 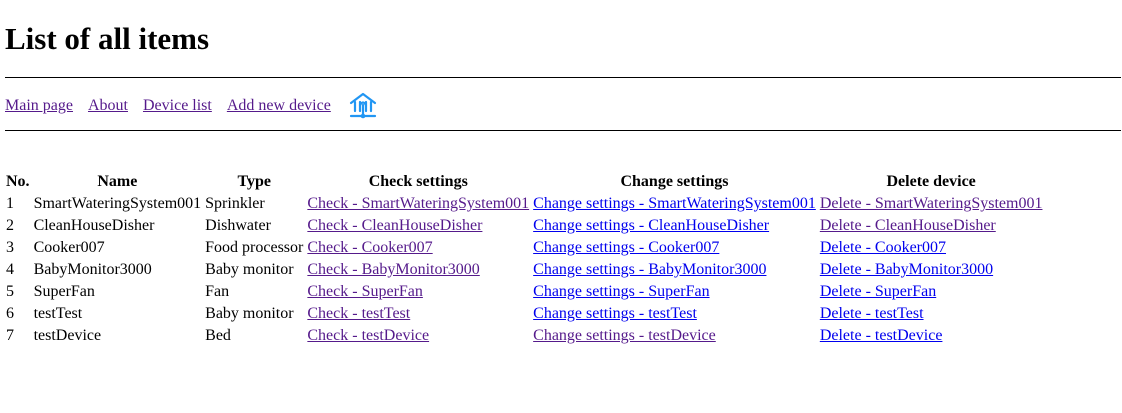 I want to click on delete-device-link-cell: Delete - SuperFan, so click(x=931, y=292).